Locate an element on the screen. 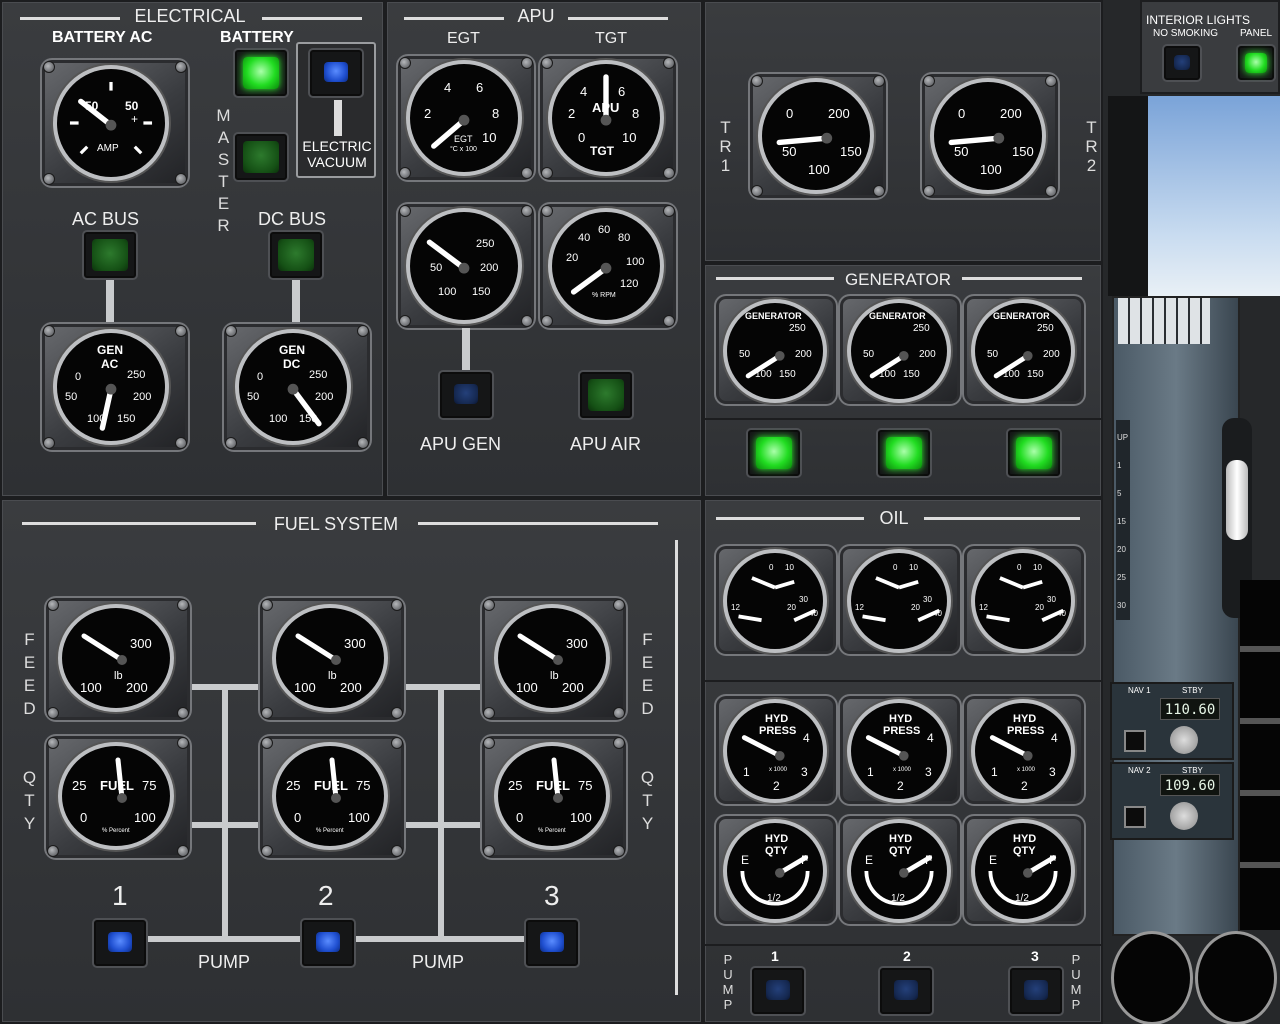 This screenshot has width=1280, height=1024. no-smoking-switch is located at coordinates (1182, 63).